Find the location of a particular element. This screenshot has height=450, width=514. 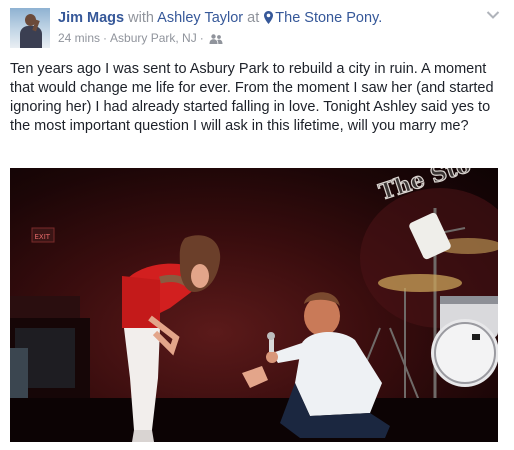

chevron-down-icon is located at coordinates (493, 15).